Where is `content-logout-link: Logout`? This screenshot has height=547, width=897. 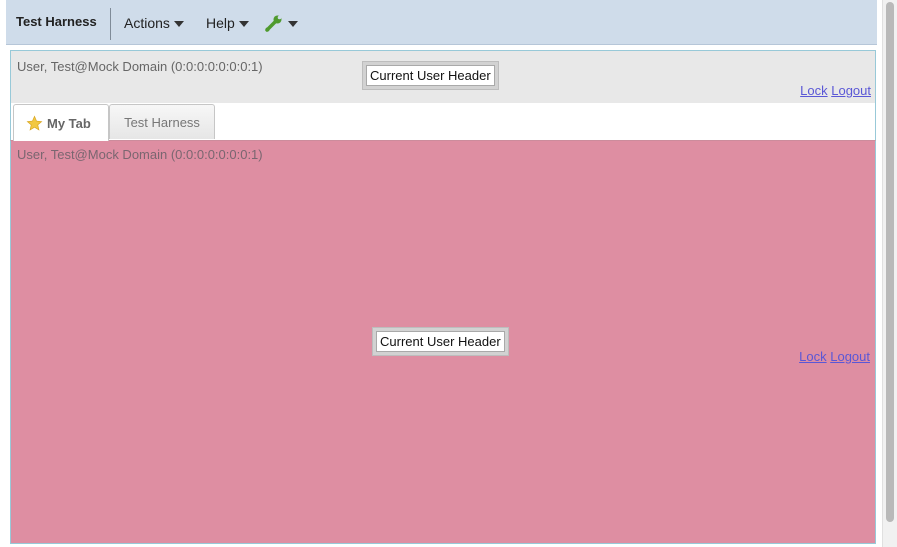
content-logout-link: Logout is located at coordinates (850, 356).